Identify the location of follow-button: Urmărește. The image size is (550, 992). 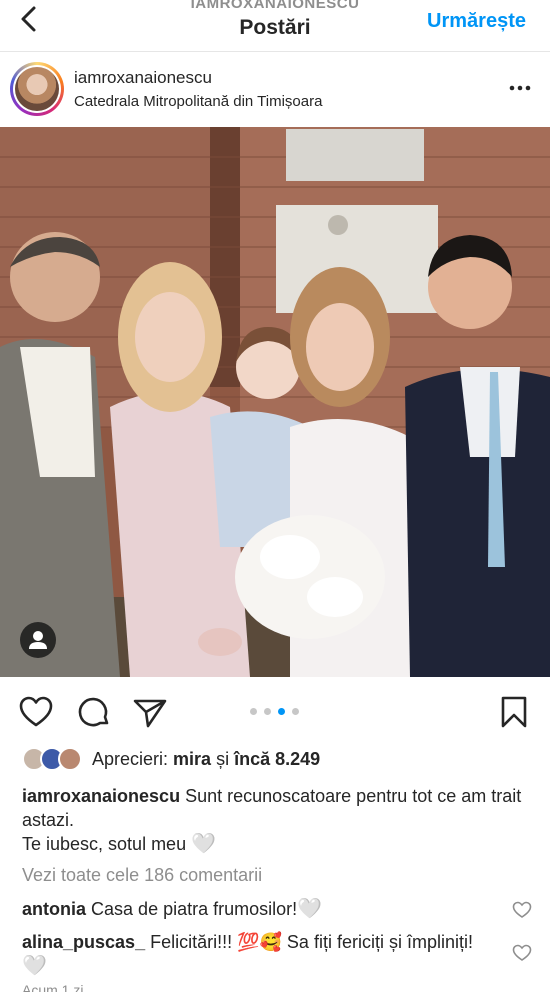
(476, 21).